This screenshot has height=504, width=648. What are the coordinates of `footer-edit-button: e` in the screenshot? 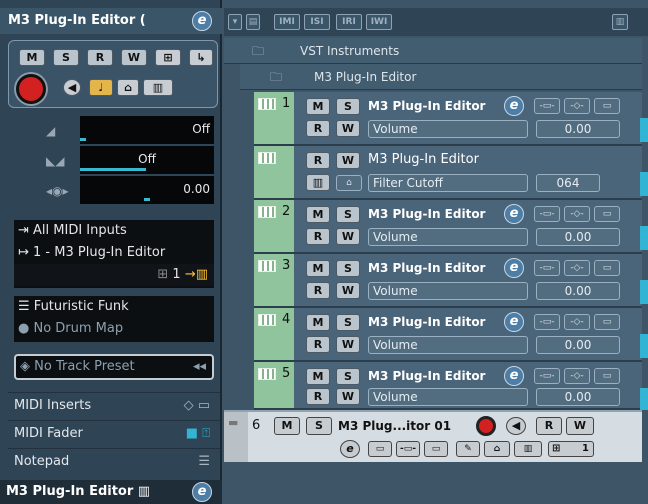 It's located at (202, 492).